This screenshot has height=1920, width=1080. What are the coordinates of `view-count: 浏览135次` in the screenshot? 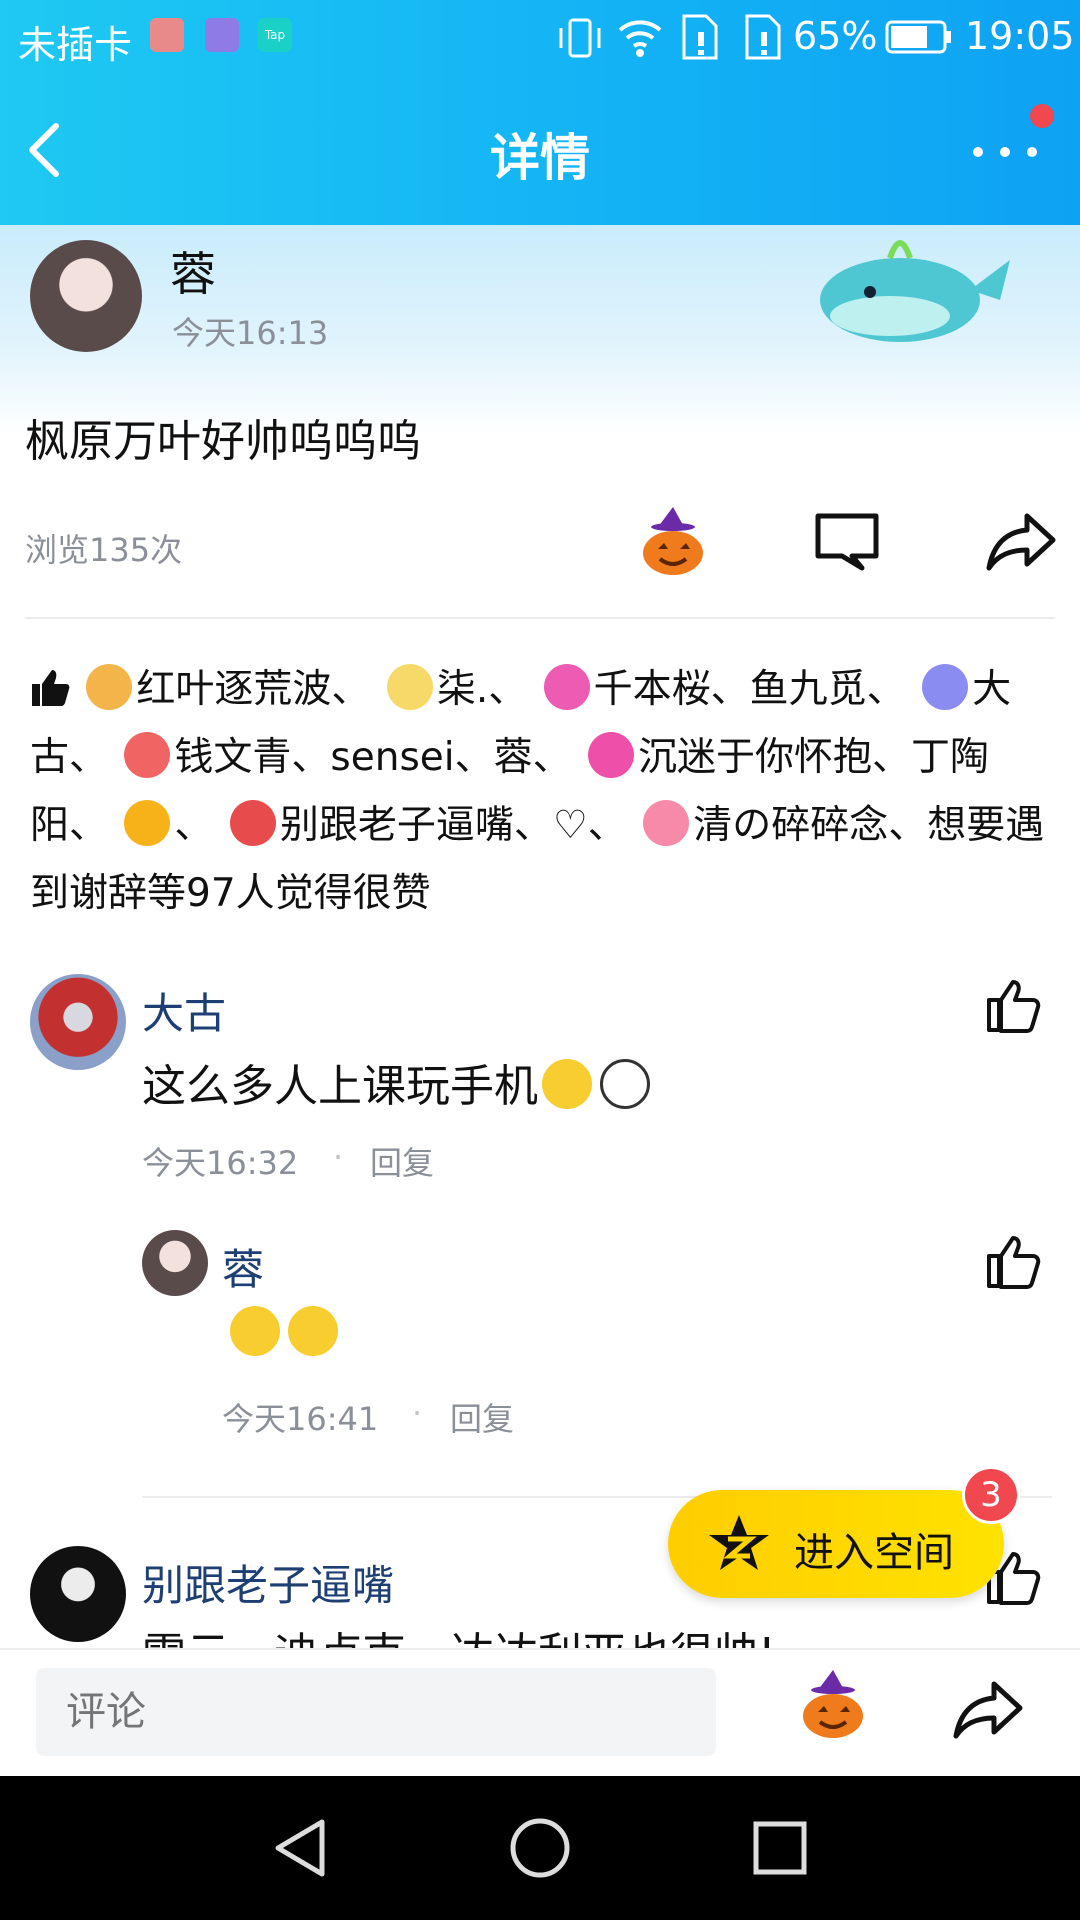 It's located at (104, 550).